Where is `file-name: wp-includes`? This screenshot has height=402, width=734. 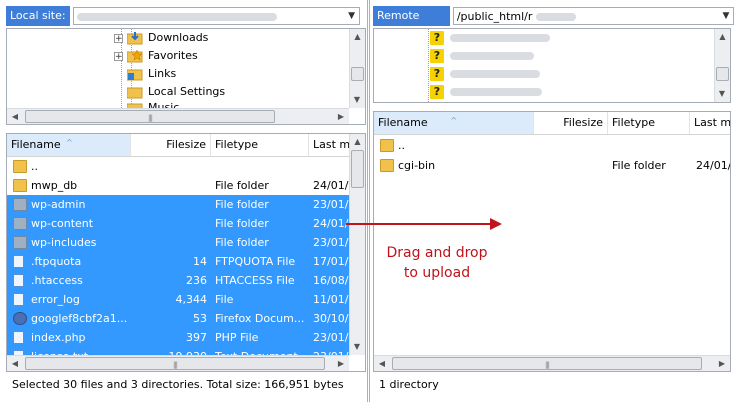 file-name: wp-includes is located at coordinates (64, 242).